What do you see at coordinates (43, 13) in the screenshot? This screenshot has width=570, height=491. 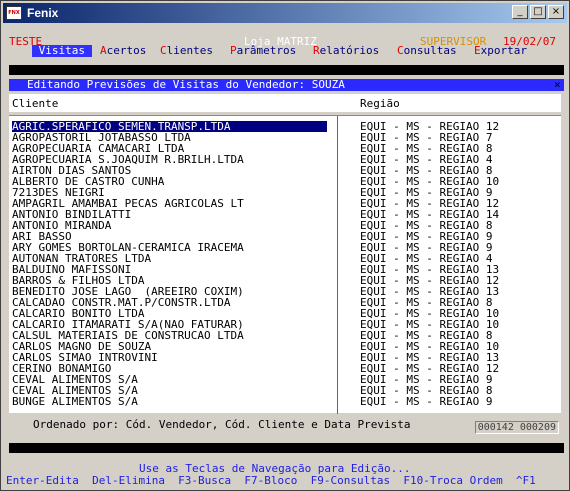 I see `window-title: Fenix` at bounding box center [43, 13].